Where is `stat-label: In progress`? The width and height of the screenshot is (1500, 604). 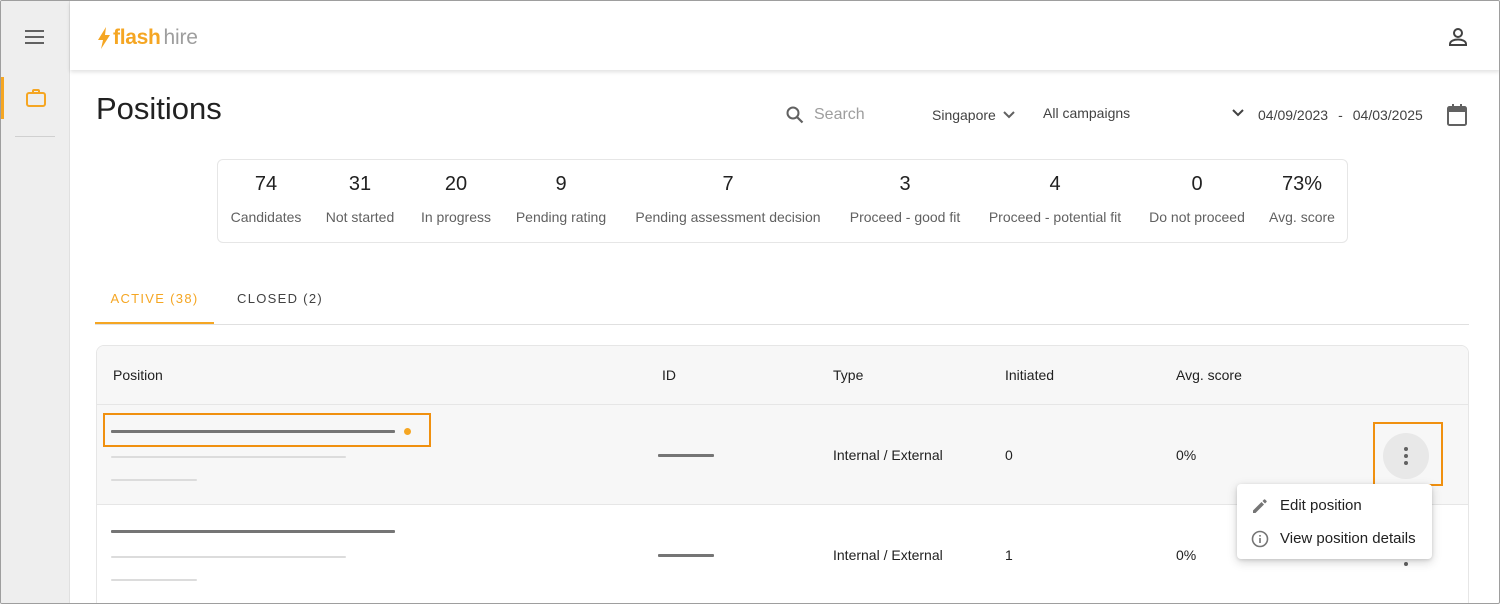
stat-label: In progress is located at coordinates (456, 217).